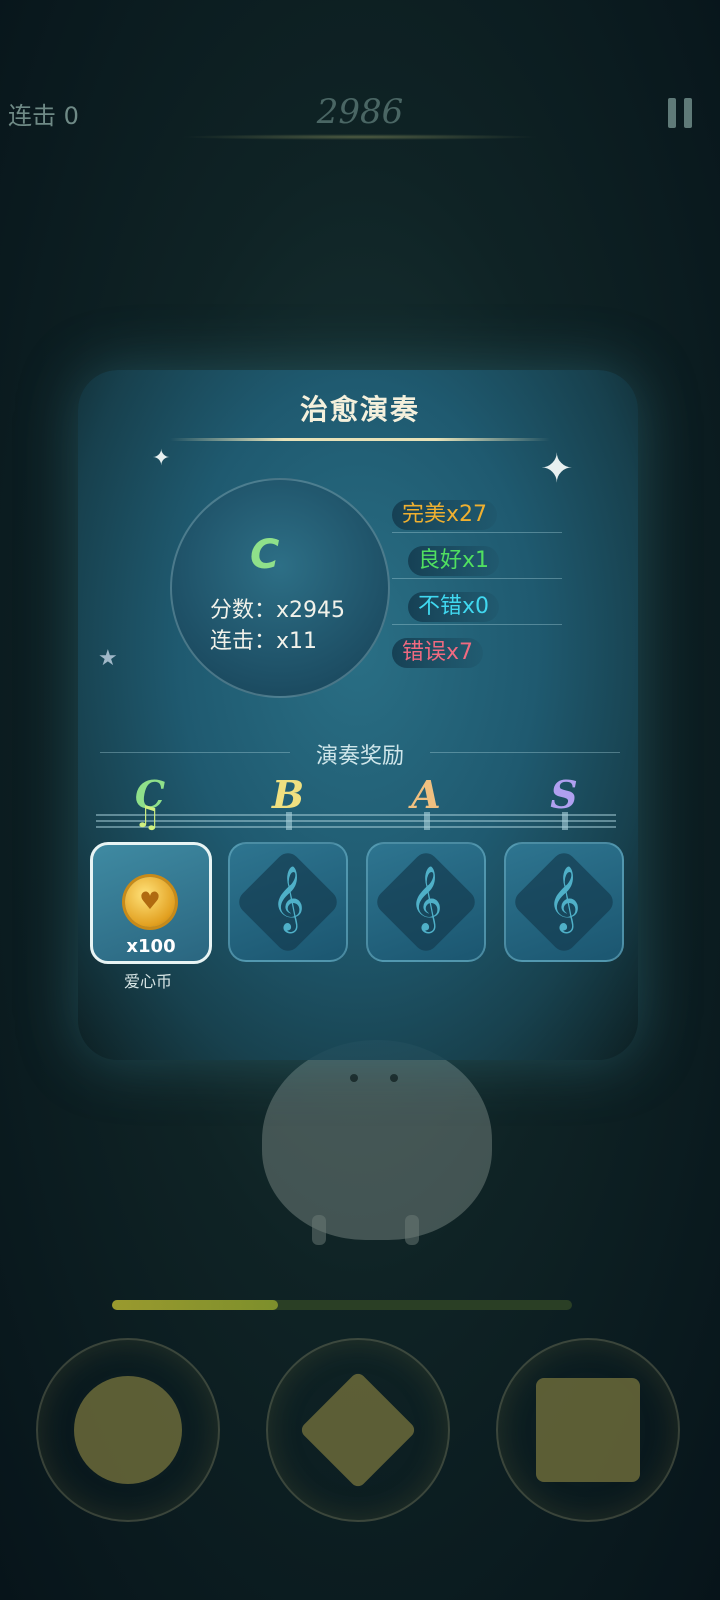 This screenshot has width=720, height=1600. I want to click on rank-b-icon: B, so click(288, 794).